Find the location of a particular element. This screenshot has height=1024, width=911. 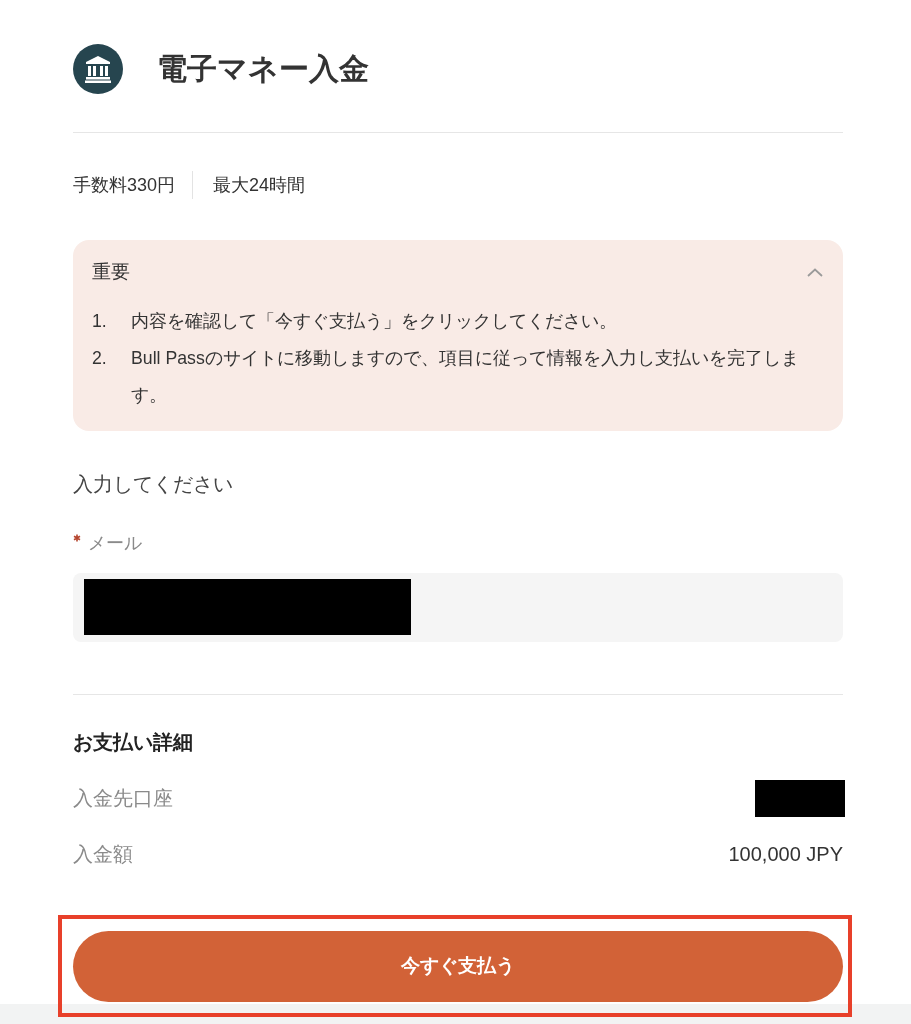

notice-text: 内容を確認して「今すぐ支払う」をクリックしてください。 is located at coordinates (374, 321).